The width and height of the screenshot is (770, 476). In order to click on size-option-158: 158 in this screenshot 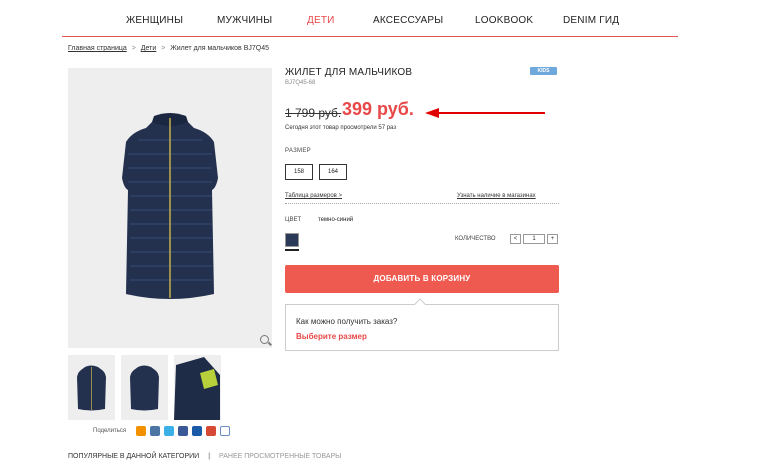, I will do `click(299, 172)`.